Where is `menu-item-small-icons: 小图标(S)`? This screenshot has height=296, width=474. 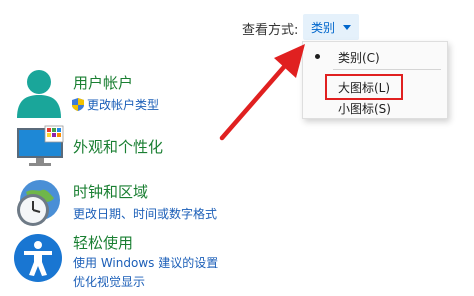 menu-item-small-icons: 小图标(S) is located at coordinates (375, 108).